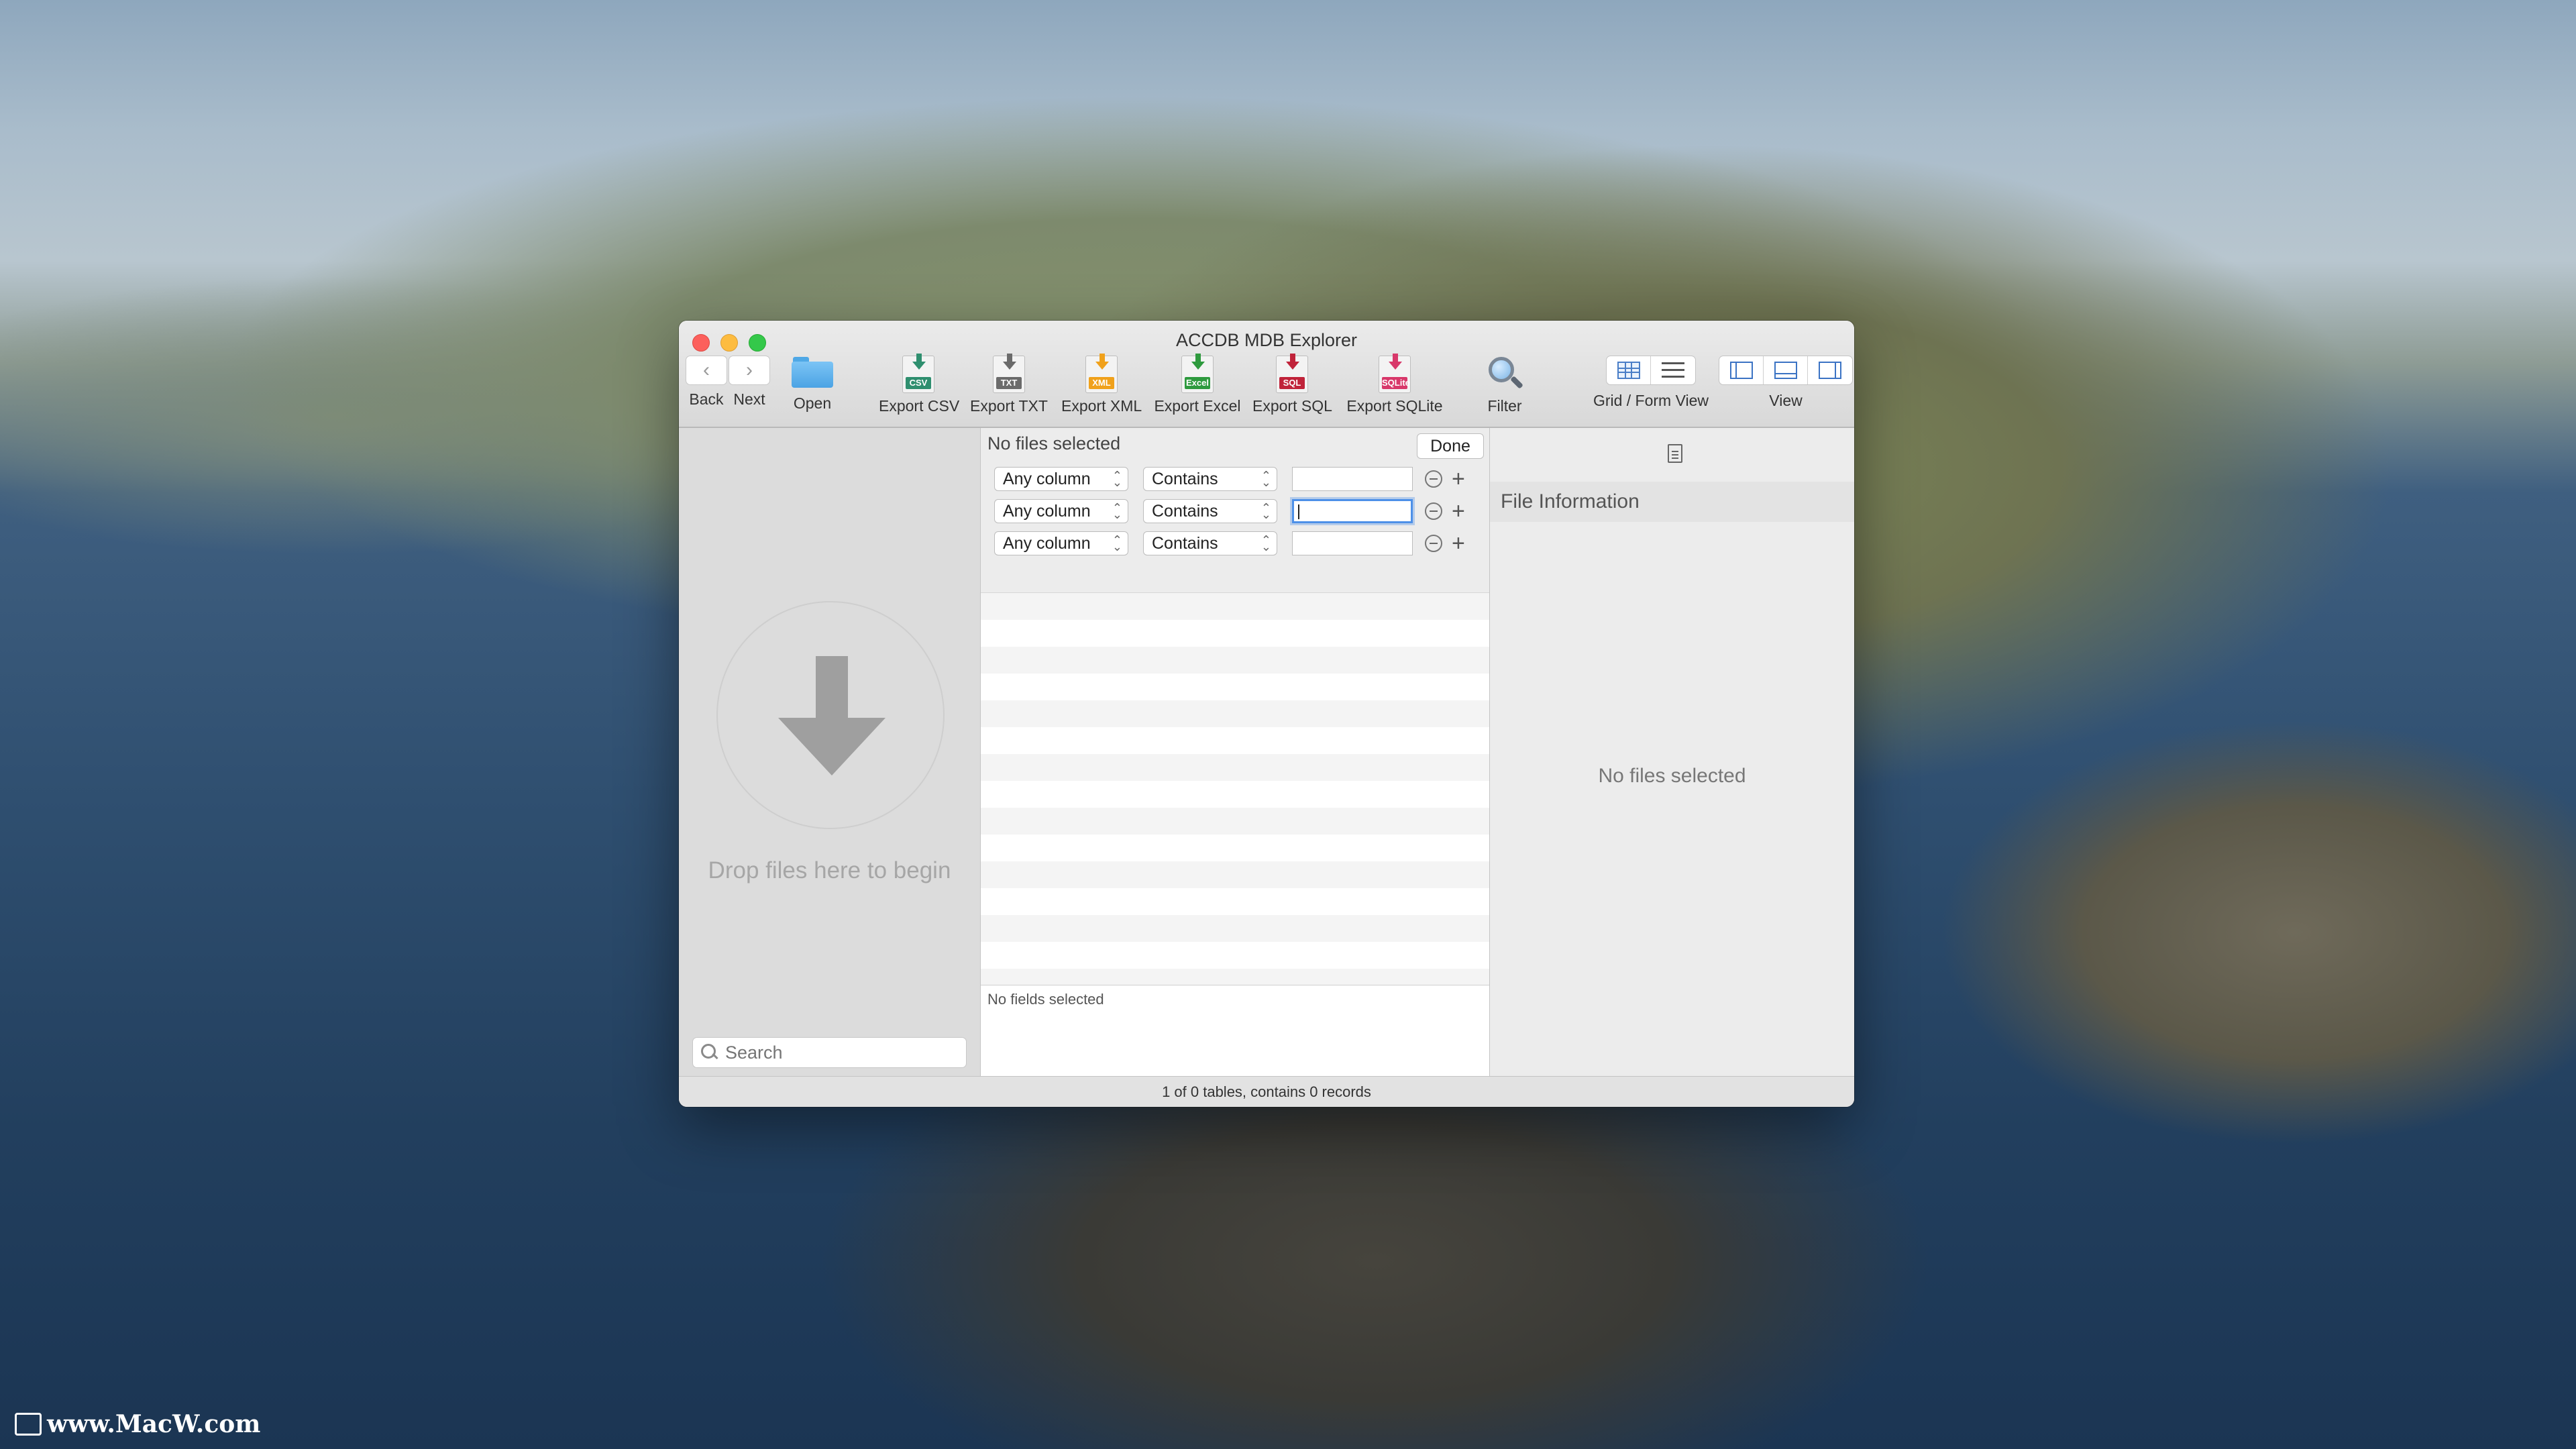  I want to click on watermark-text: www.MacW.com, so click(154, 1424).